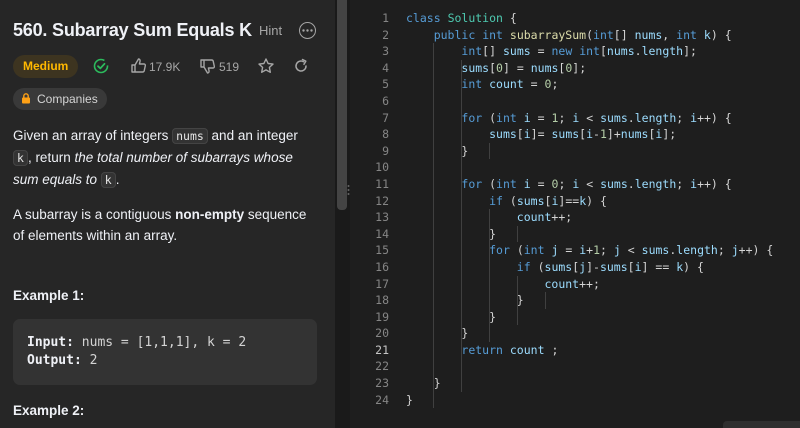 The width and height of the screenshot is (800, 428). I want to click on problem-title: 560. Subarray Sum Equals K, so click(132, 30).